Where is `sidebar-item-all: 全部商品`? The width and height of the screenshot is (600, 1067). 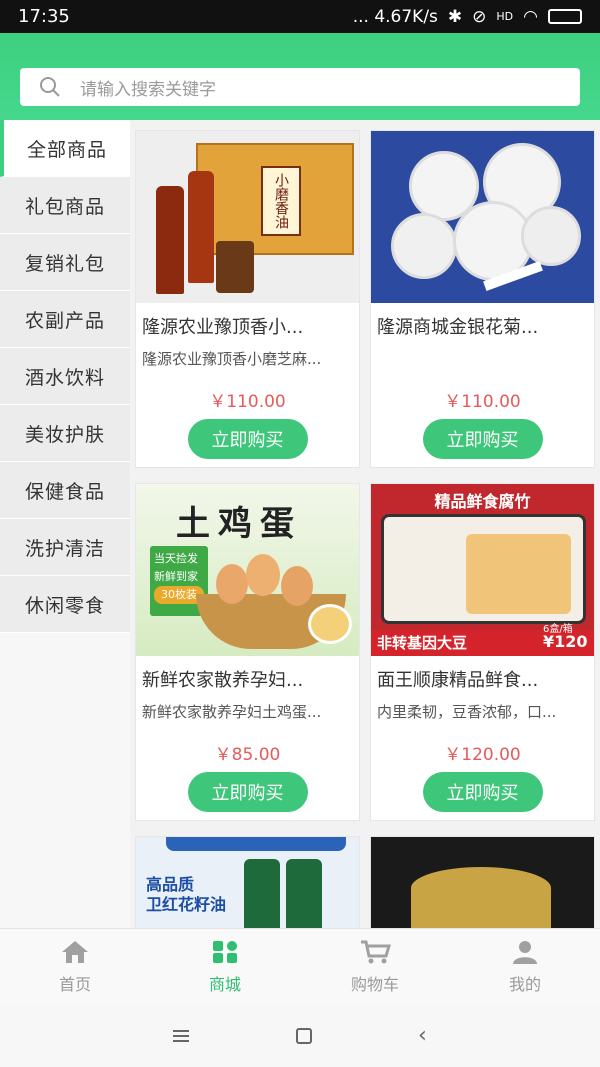 sidebar-item-all: 全部商品 is located at coordinates (65, 148).